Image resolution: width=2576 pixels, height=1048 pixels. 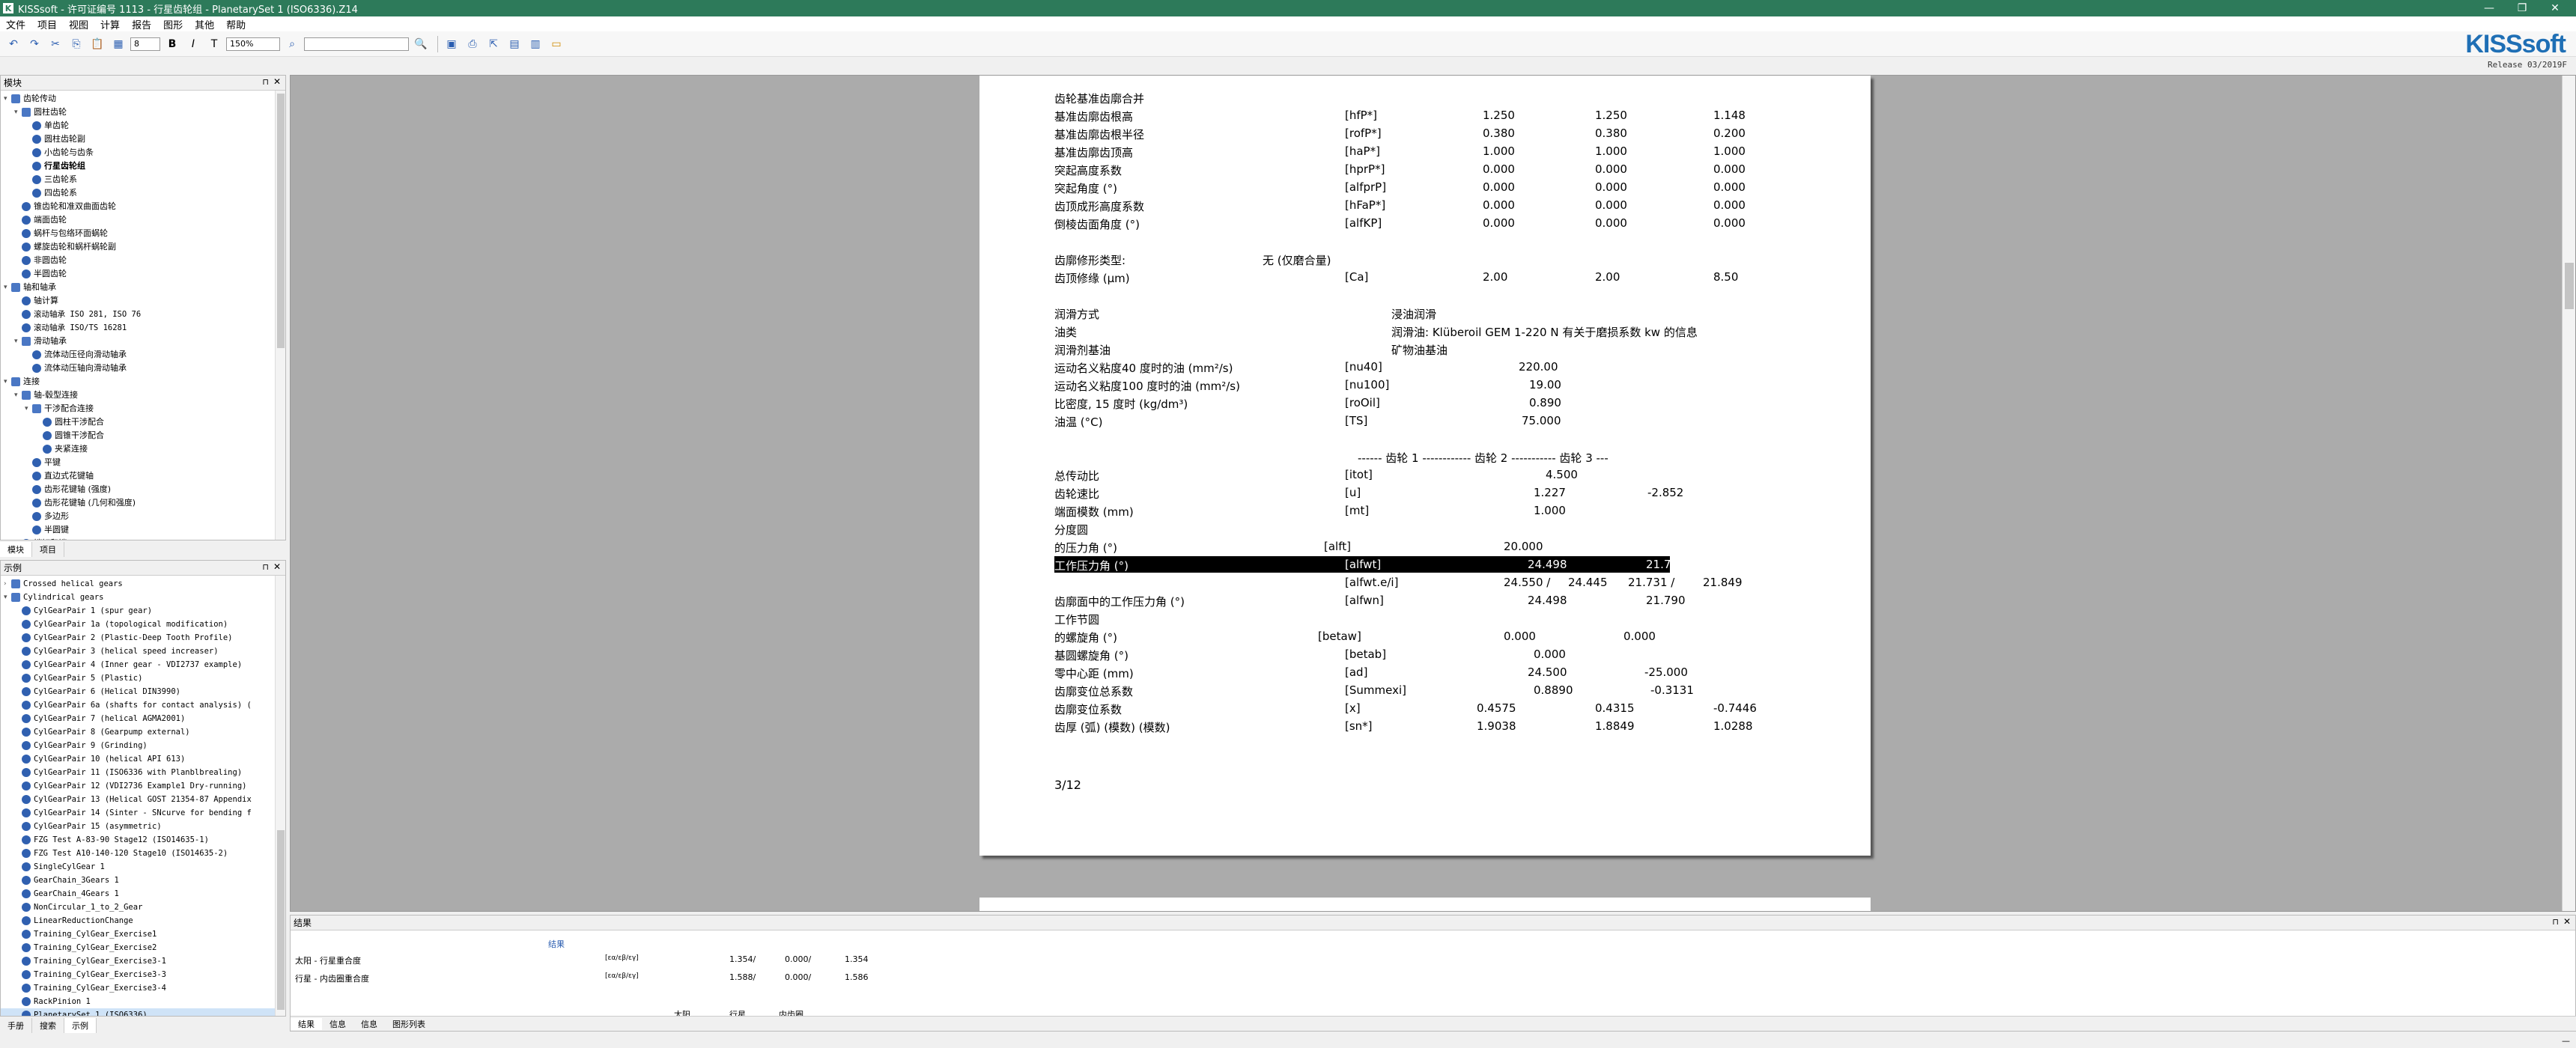 I want to click on tree-item: 销钉和销, so click(x=143, y=538).